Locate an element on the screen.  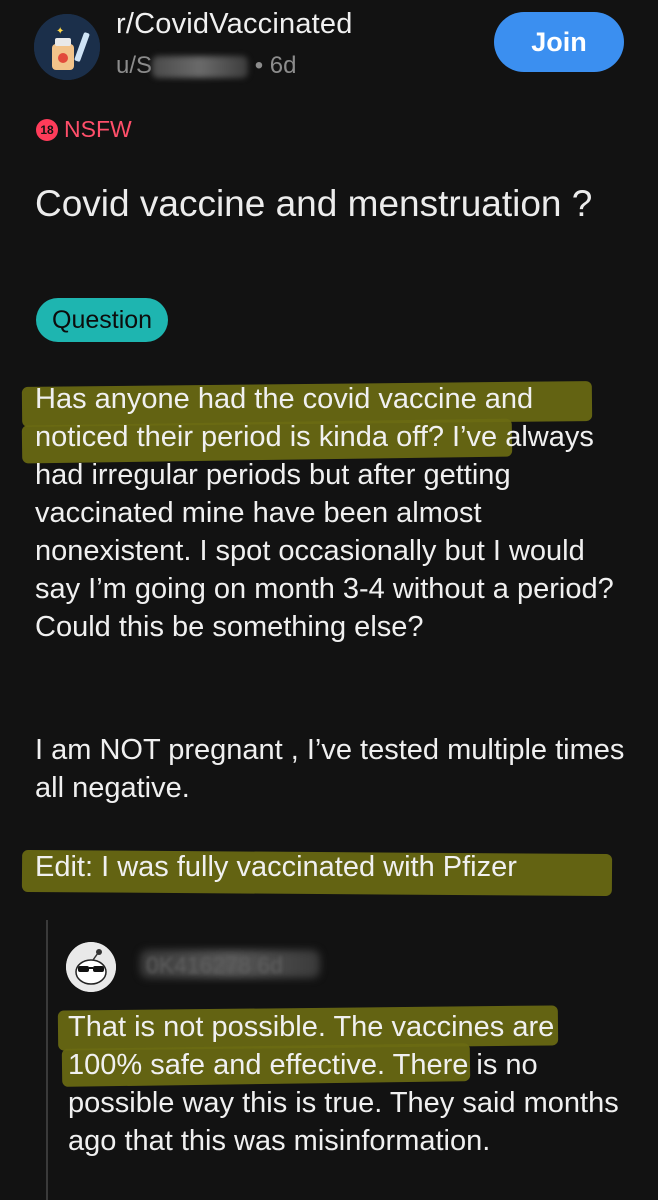
vaccine-bottle-icon: ✦ is located at coordinates (67, 47).